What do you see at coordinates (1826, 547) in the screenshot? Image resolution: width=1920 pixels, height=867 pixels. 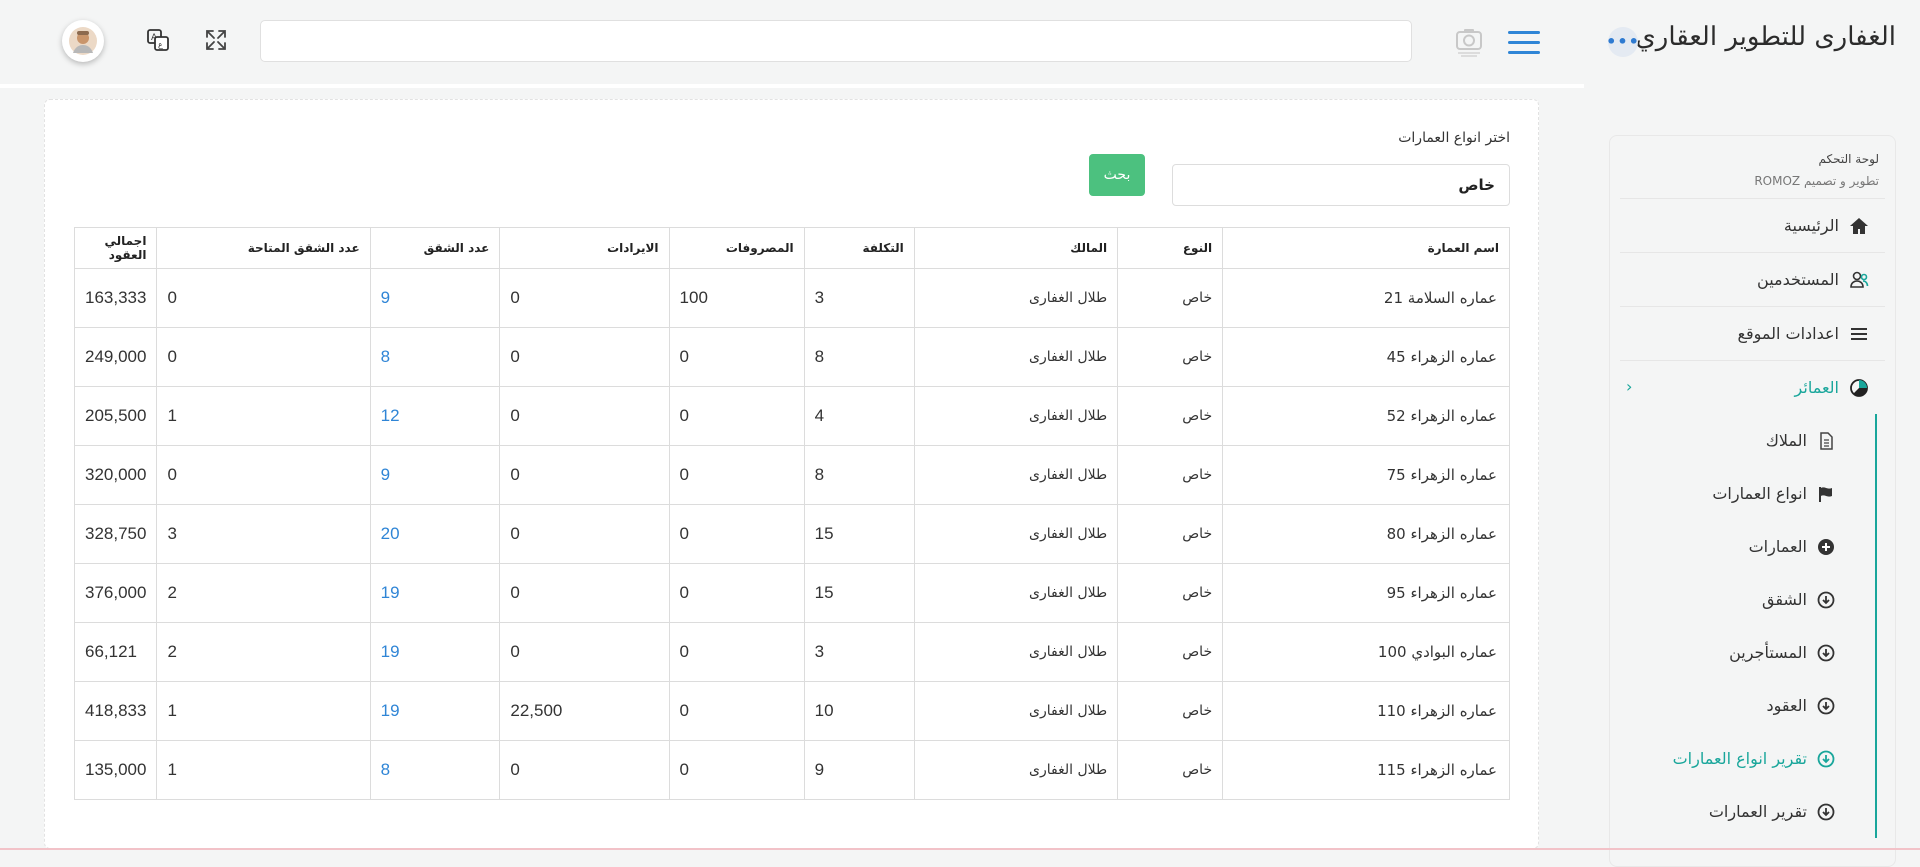 I see `plus-circle-icon` at bounding box center [1826, 547].